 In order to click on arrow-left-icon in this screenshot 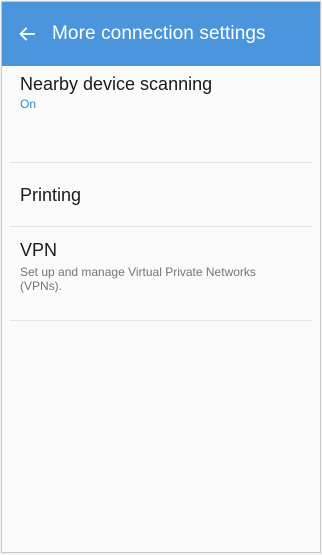, I will do `click(27, 34)`.